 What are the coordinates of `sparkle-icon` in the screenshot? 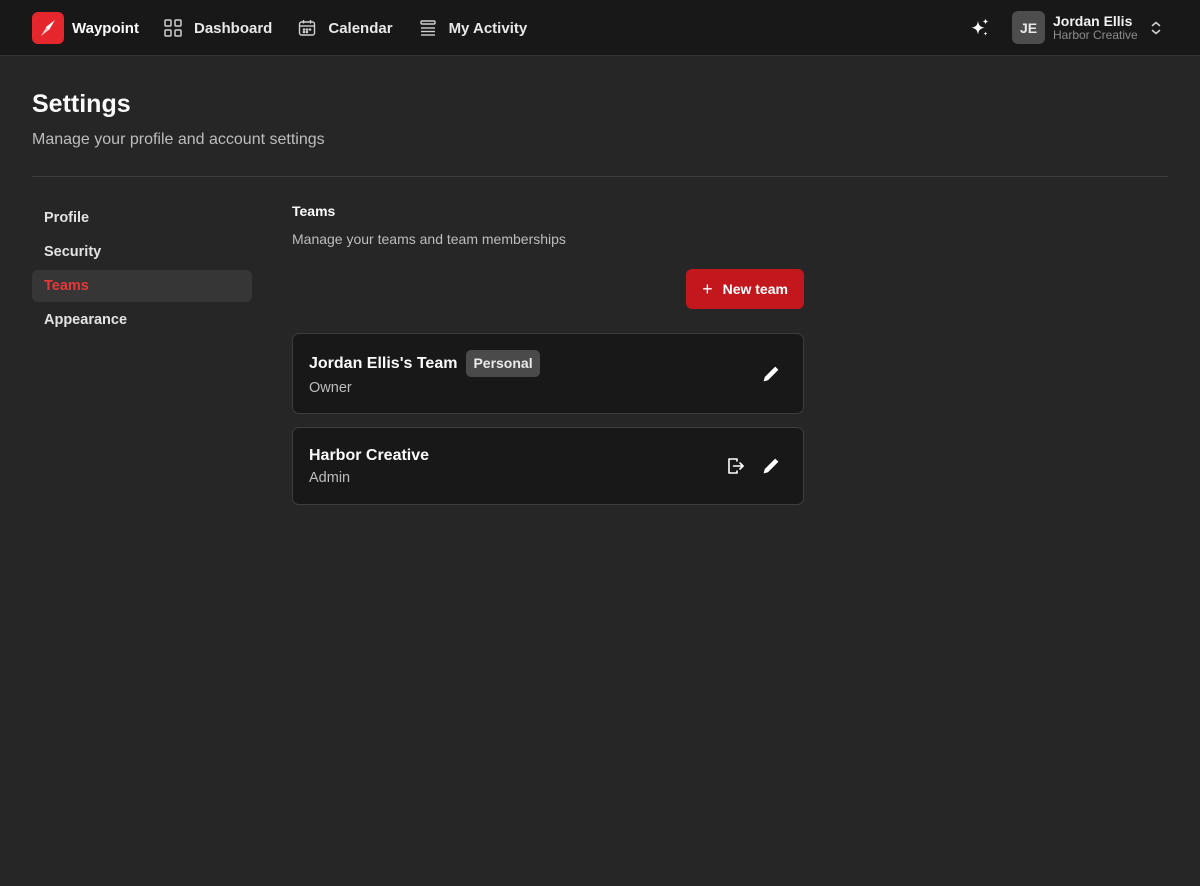 It's located at (980, 27).